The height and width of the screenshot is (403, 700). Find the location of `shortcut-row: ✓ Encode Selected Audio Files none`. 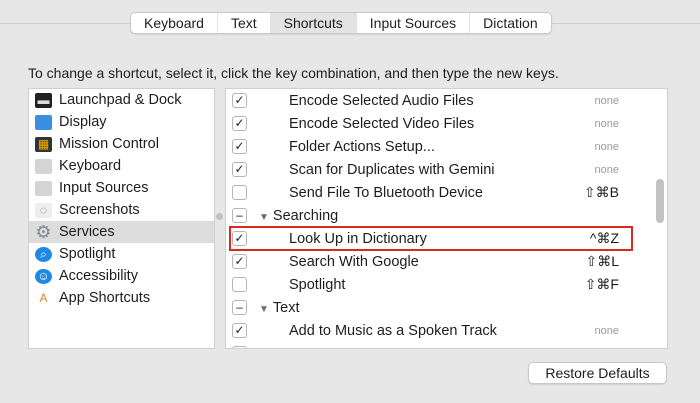

shortcut-row: ✓ Encode Selected Audio Files none is located at coordinates (440, 100).